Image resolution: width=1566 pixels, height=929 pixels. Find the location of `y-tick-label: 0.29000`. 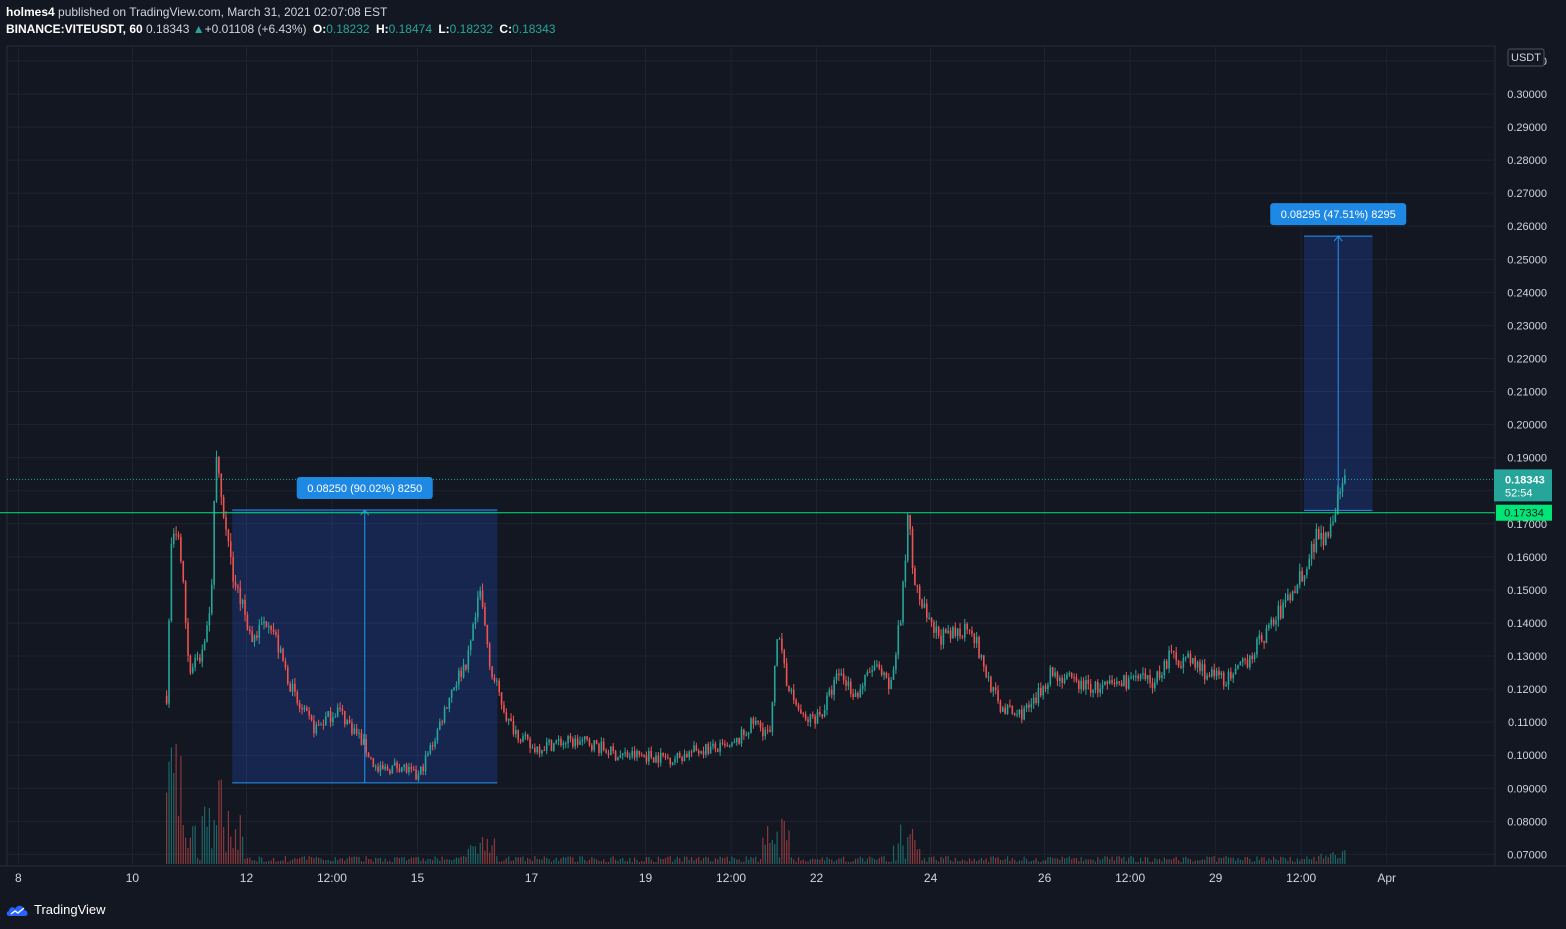

y-tick-label: 0.29000 is located at coordinates (1527, 128).